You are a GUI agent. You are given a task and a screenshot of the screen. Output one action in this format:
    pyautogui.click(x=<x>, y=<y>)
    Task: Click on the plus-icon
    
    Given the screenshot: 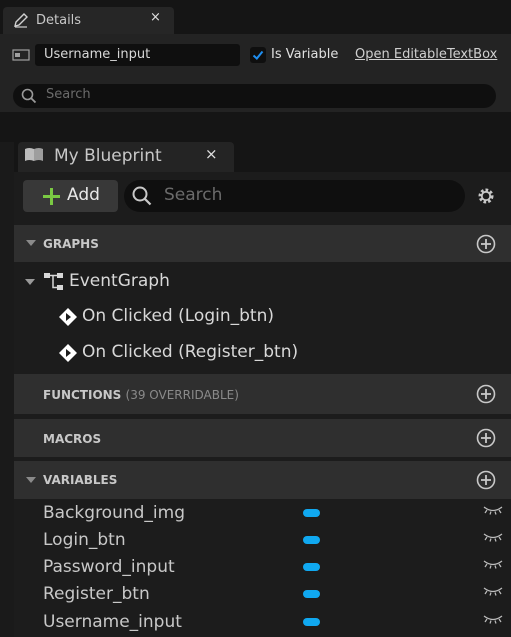 What is the action you would take?
    pyautogui.click(x=51, y=196)
    